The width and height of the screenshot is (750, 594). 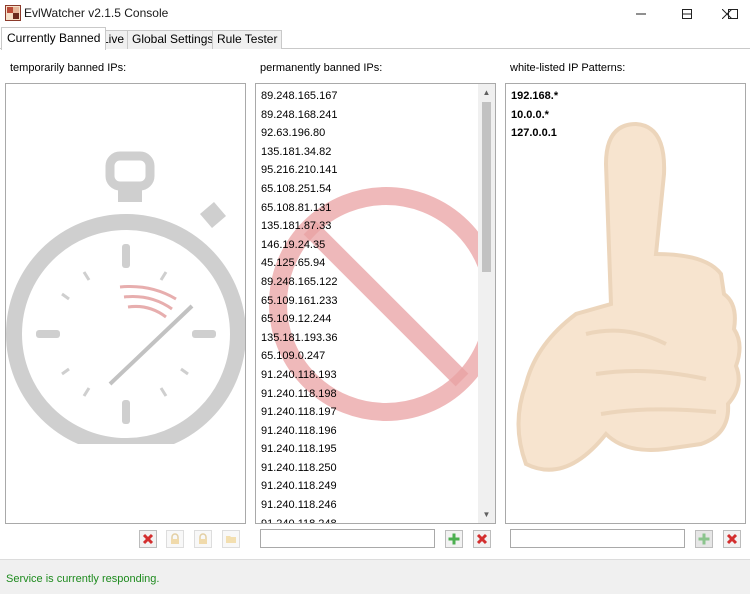 What do you see at coordinates (173, 39) in the screenshot?
I see `tab-global-settings: Global Settings` at bounding box center [173, 39].